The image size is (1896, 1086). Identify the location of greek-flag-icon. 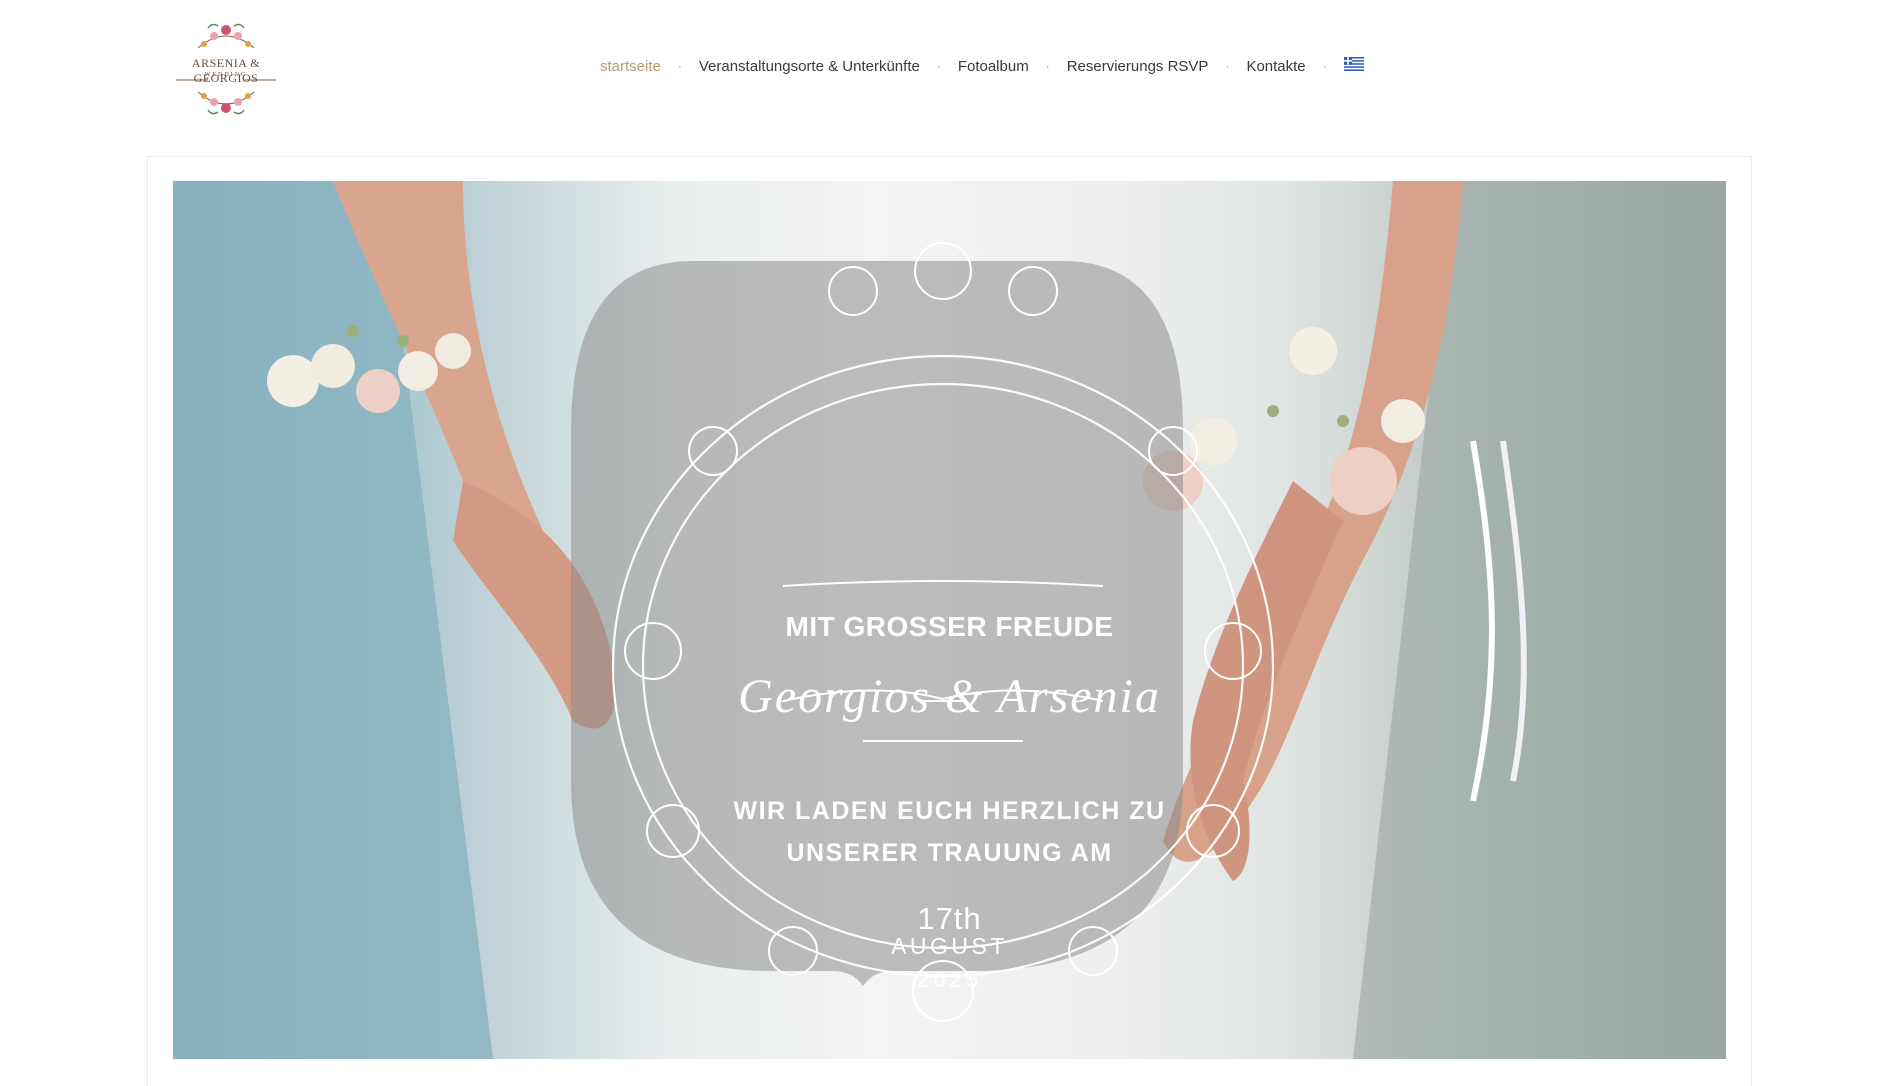
(1353, 64).